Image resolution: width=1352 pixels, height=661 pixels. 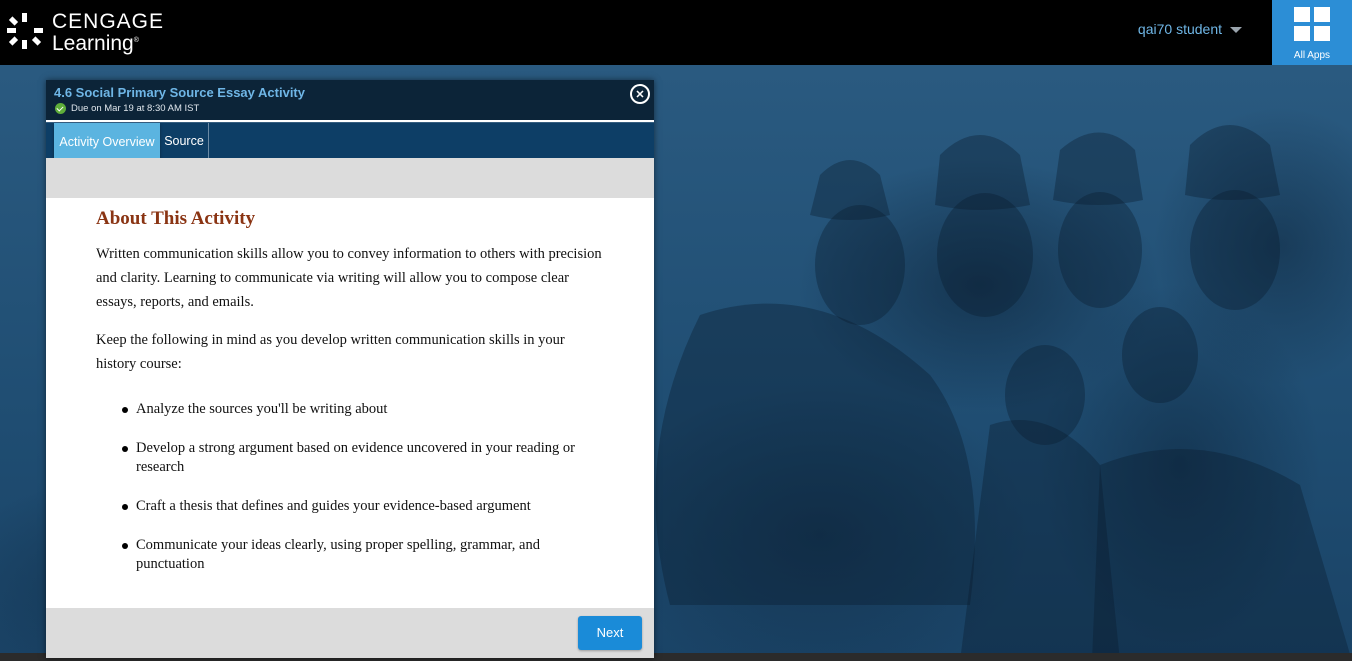 What do you see at coordinates (1236, 30) in the screenshot?
I see `chevron-down-icon` at bounding box center [1236, 30].